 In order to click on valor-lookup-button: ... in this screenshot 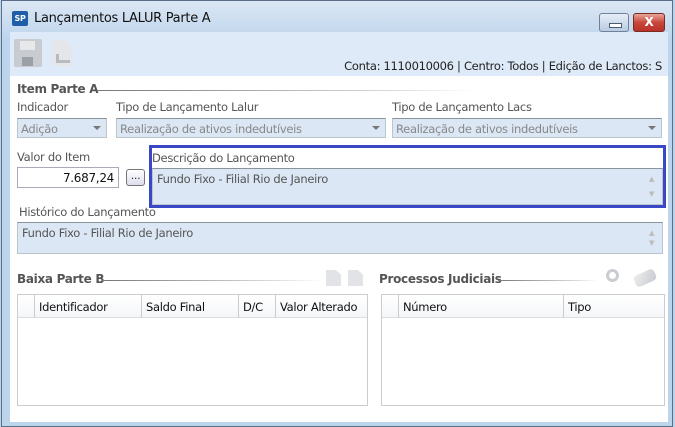, I will do `click(135, 177)`.